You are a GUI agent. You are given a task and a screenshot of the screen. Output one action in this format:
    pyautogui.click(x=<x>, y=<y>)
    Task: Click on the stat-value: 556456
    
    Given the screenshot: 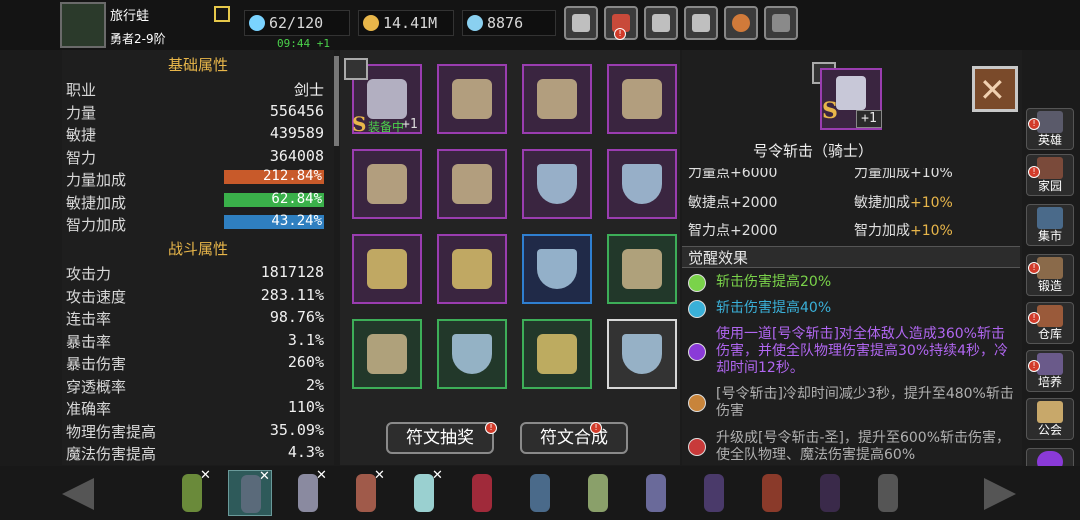 What is the action you would take?
    pyautogui.click(x=296, y=111)
    